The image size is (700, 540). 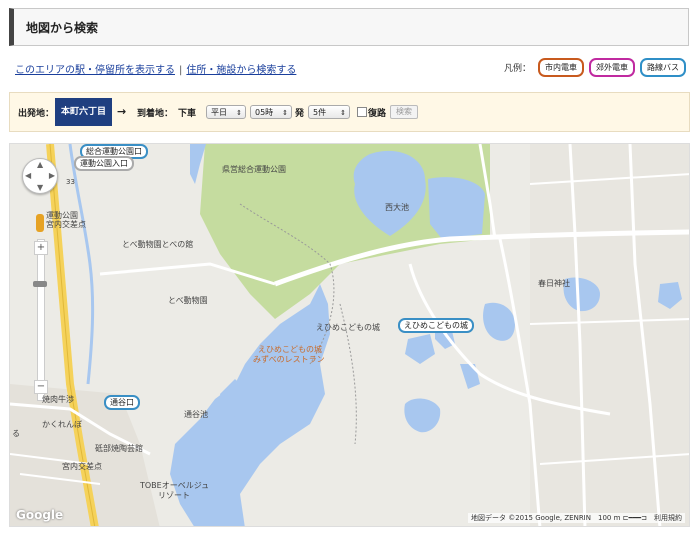 What do you see at coordinates (40, 223) in the screenshot?
I see `street-view-pegman-icon` at bounding box center [40, 223].